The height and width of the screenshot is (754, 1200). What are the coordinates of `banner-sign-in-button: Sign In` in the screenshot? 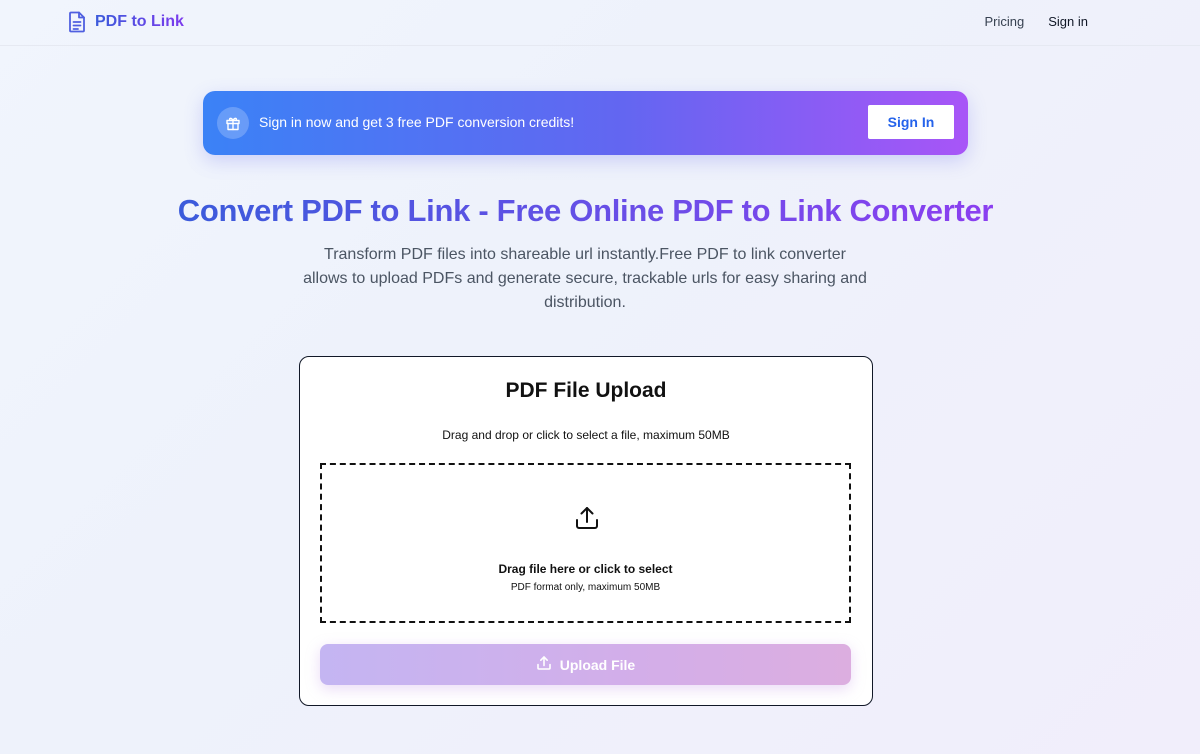 It's located at (911, 122).